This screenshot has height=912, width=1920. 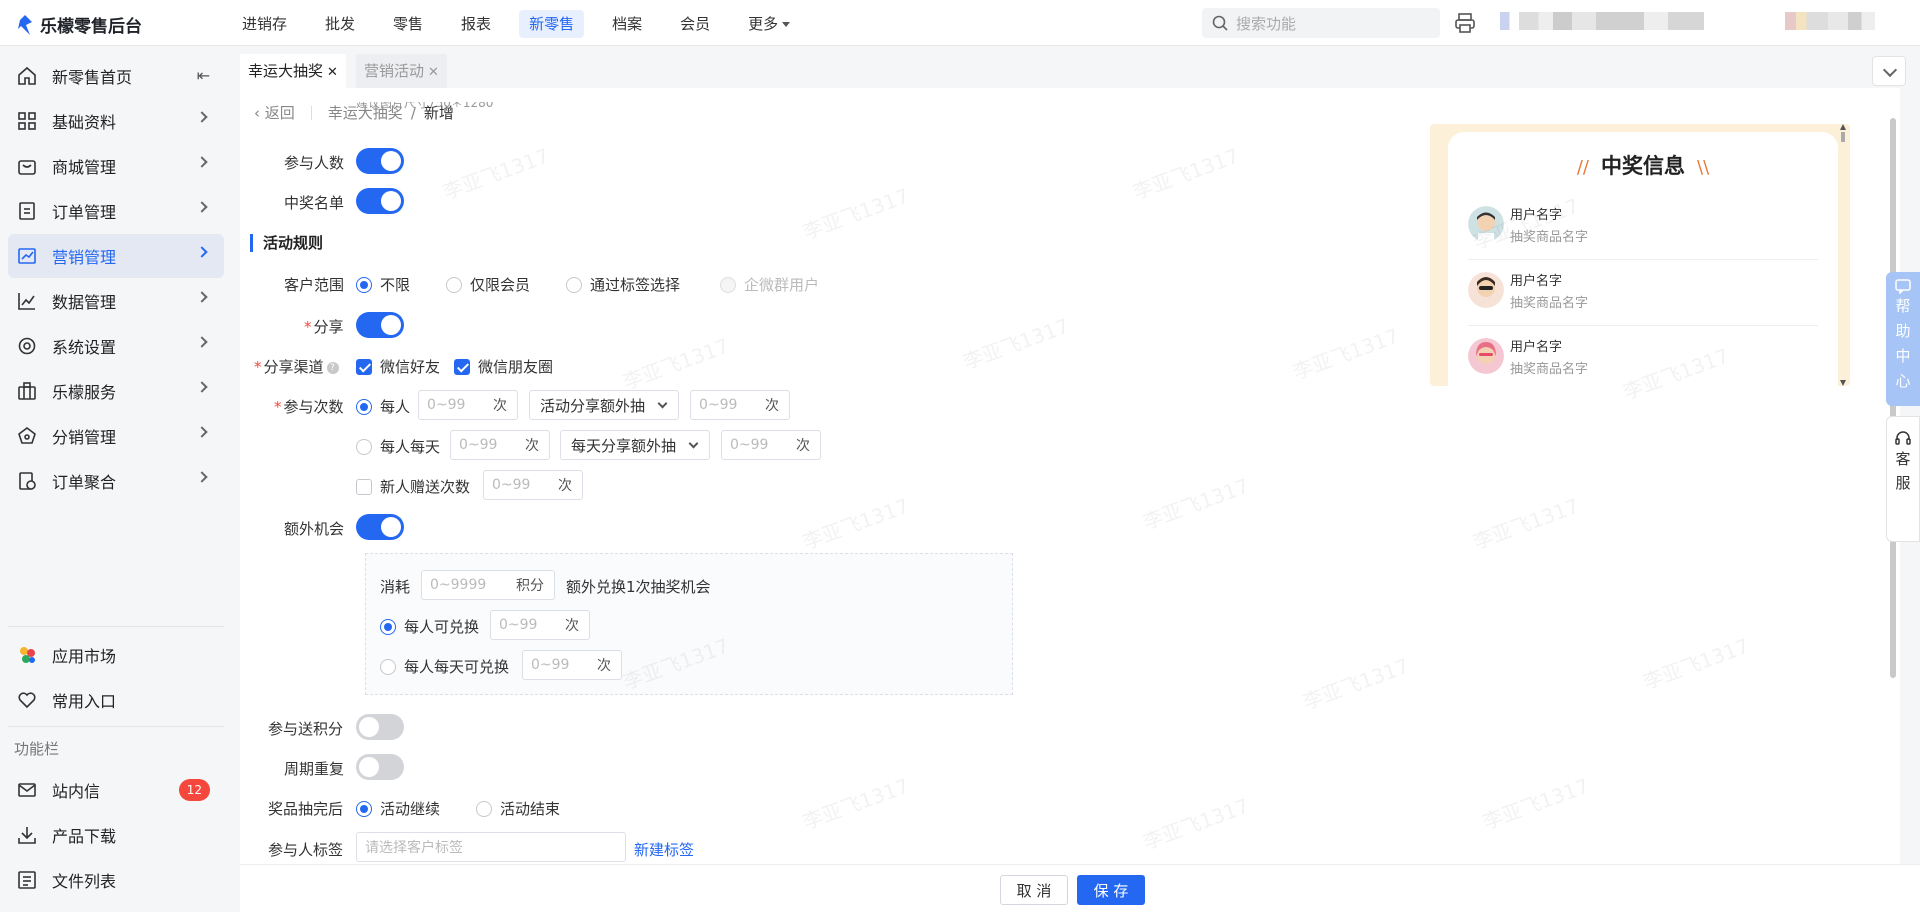 I want to click on winner-preview-title: //中奖信息 \\, so click(x=1643, y=166).